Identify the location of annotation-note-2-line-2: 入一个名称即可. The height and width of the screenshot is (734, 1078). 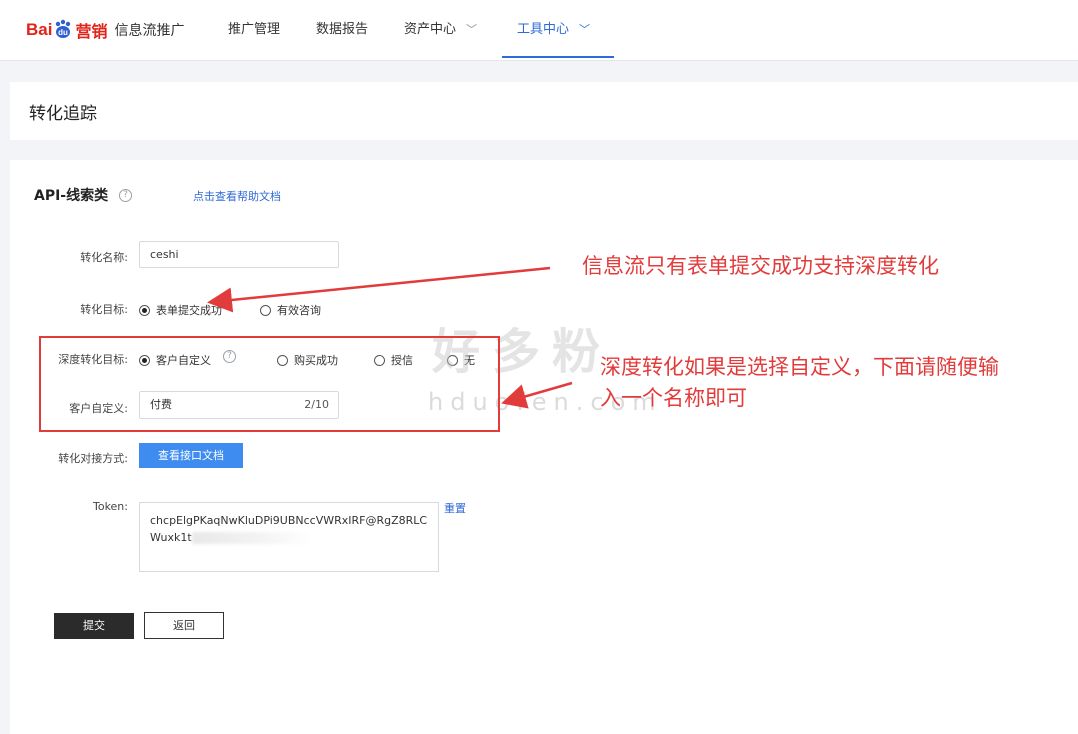
(673, 398).